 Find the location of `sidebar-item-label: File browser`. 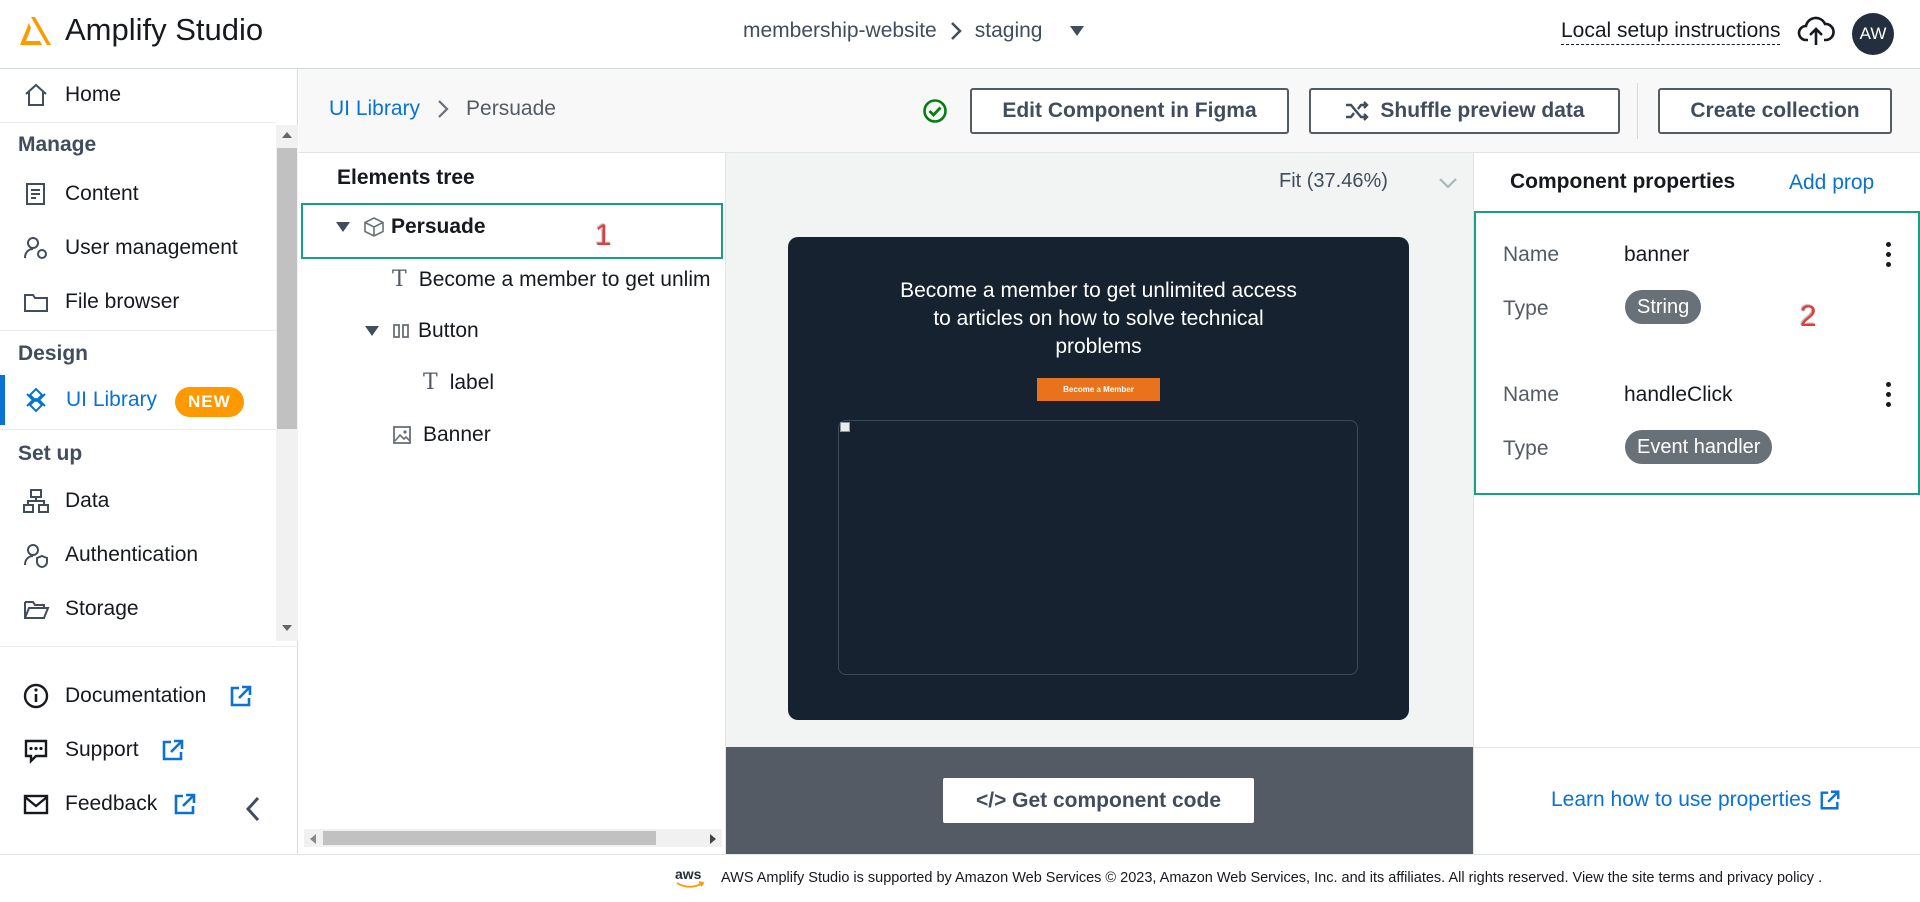

sidebar-item-label: File browser is located at coordinates (122, 301).